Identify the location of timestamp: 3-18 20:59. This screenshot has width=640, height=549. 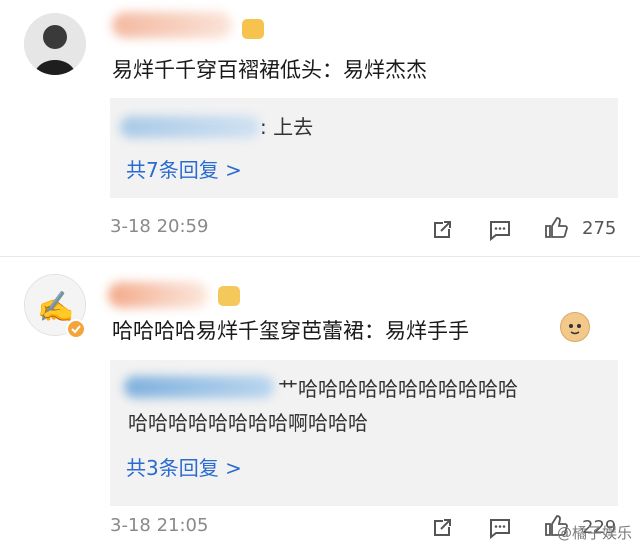
(159, 226).